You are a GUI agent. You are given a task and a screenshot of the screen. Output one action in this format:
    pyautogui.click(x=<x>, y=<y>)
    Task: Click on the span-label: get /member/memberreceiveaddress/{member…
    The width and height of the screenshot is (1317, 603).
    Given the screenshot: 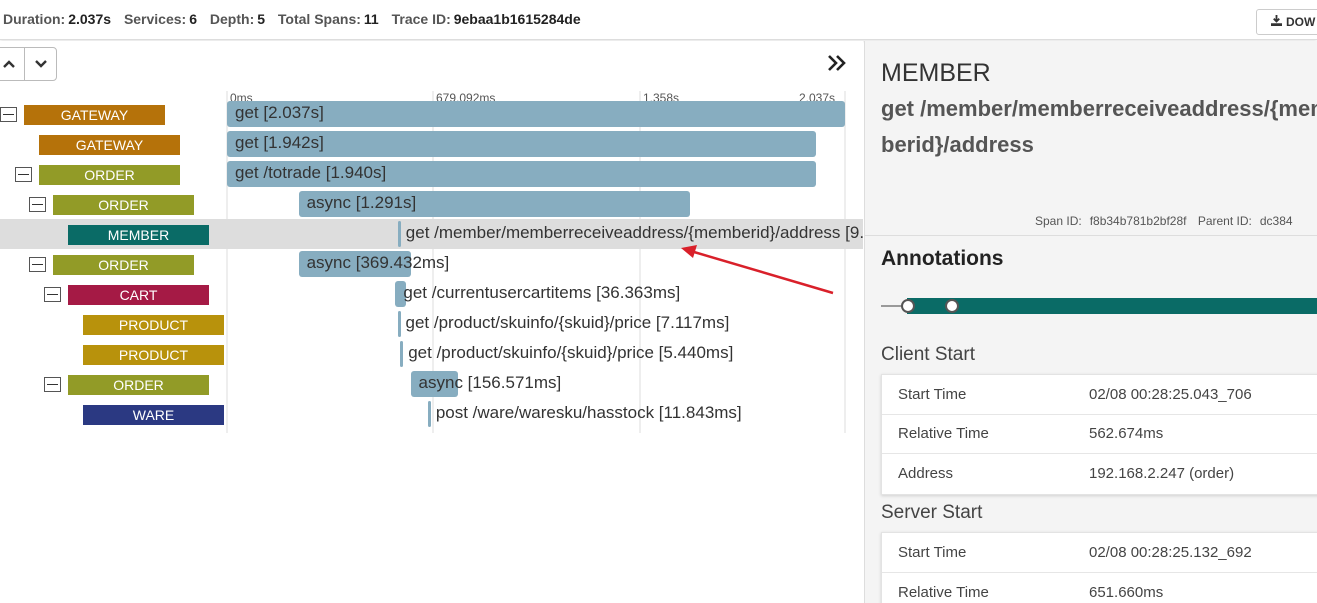 What is the action you would take?
    pyautogui.click(x=653, y=232)
    